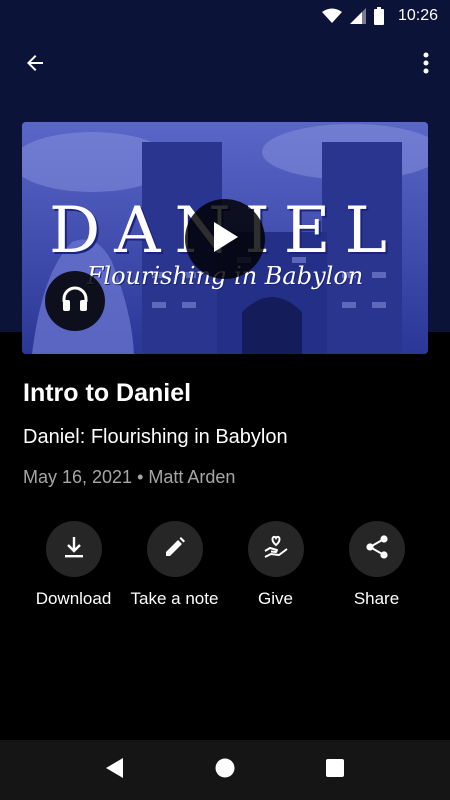  I want to click on episode-title: Intro to Daniel, so click(107, 393).